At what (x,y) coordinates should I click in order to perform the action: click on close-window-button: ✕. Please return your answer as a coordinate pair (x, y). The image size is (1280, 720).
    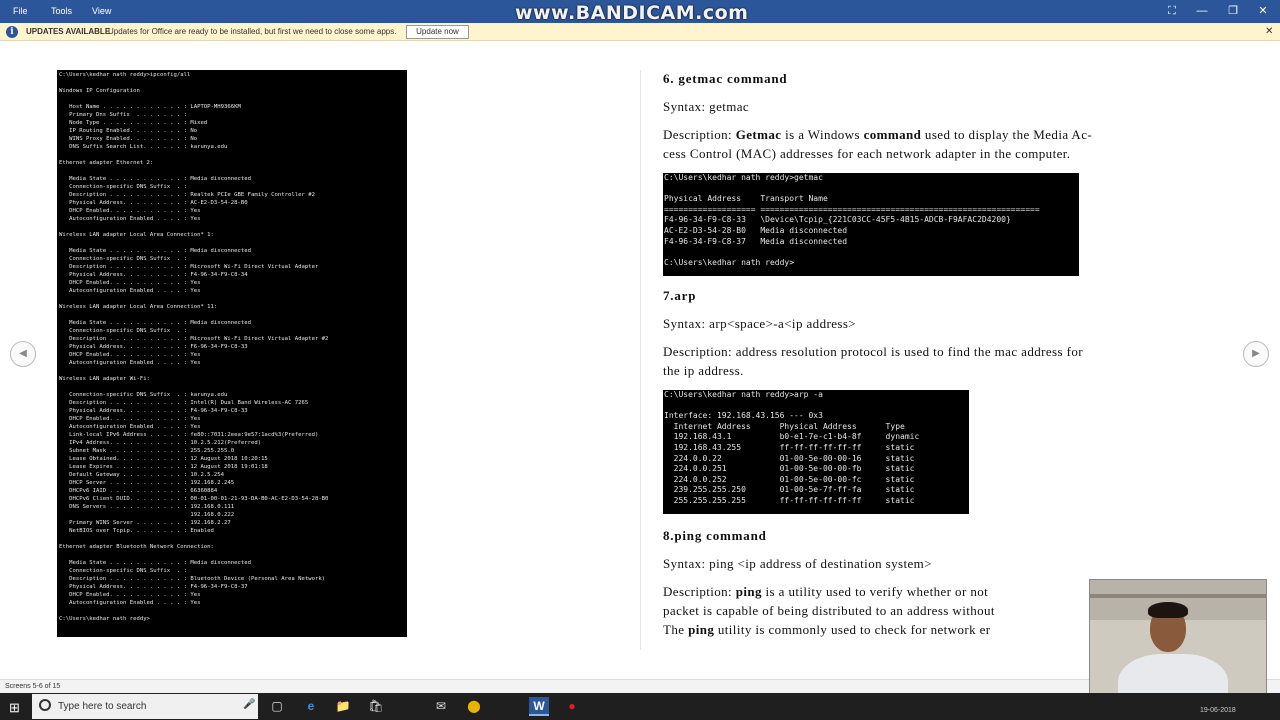
    Looking at the image, I should click on (1263, 11).